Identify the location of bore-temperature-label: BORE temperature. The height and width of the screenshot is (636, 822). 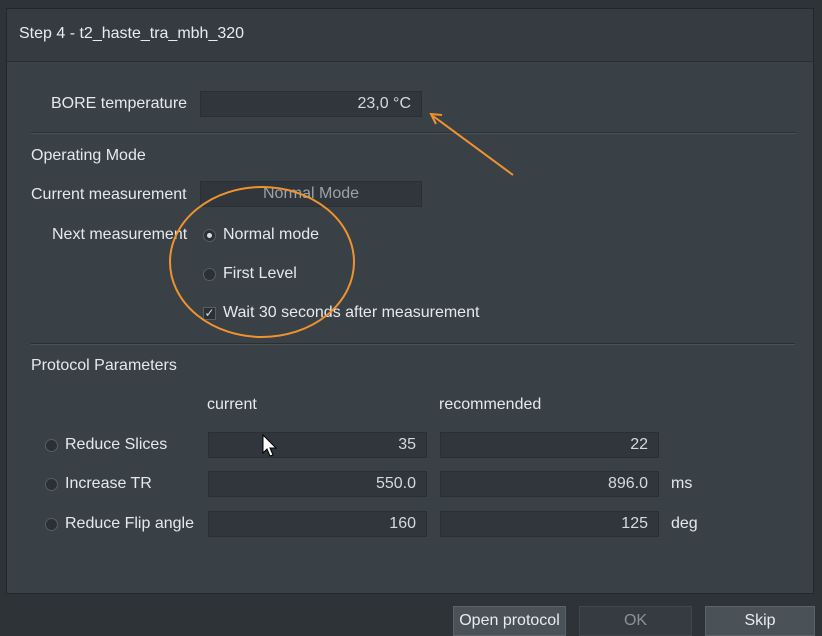
(119, 103).